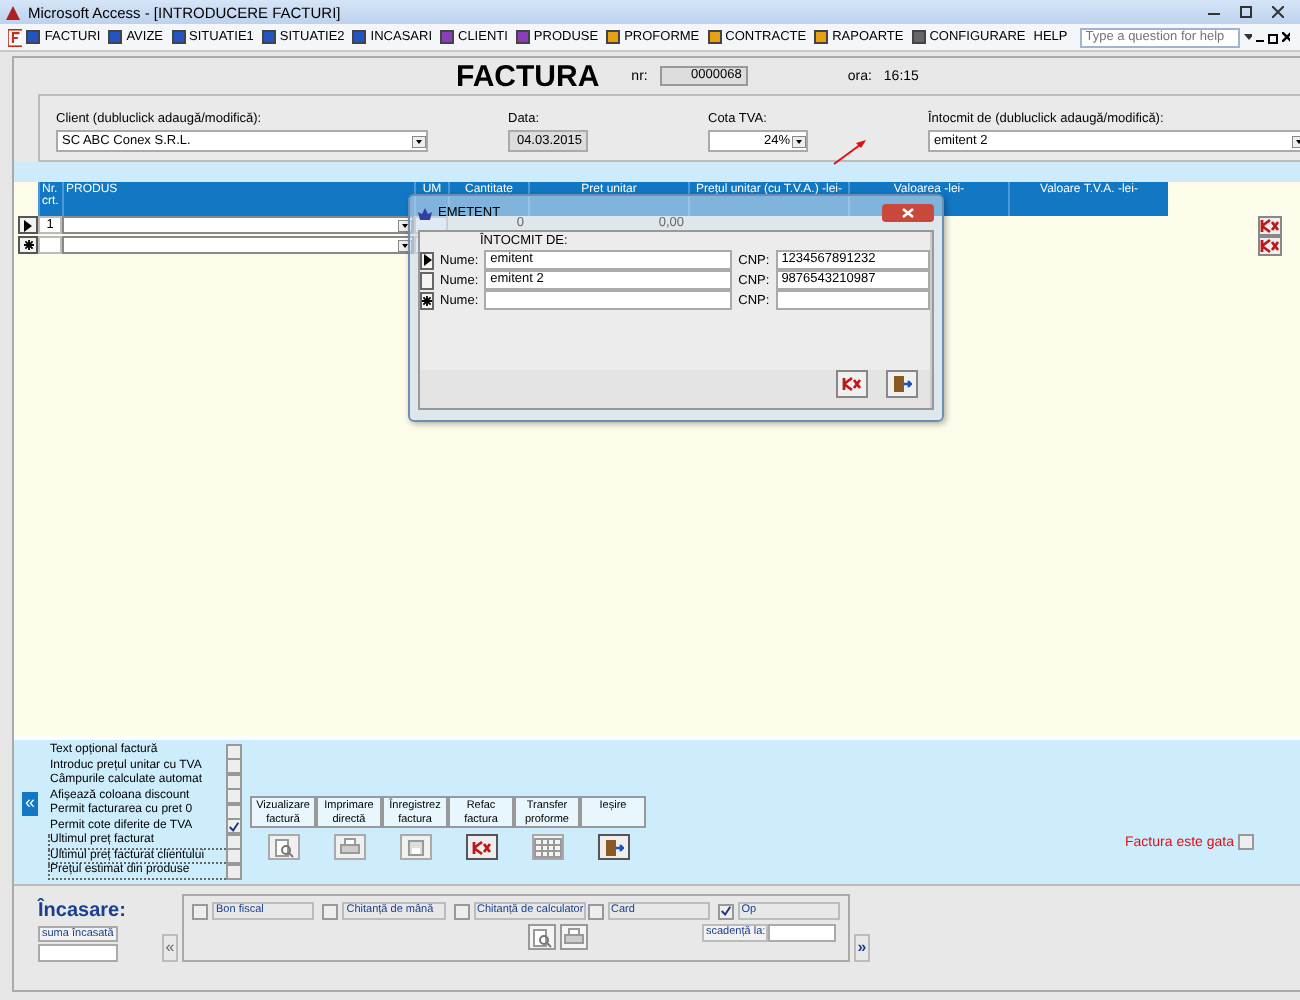 Image resolution: width=1300 pixels, height=1000 pixels. Describe the element at coordinates (1272, 37) in the screenshot. I see `restore-icon` at that location.